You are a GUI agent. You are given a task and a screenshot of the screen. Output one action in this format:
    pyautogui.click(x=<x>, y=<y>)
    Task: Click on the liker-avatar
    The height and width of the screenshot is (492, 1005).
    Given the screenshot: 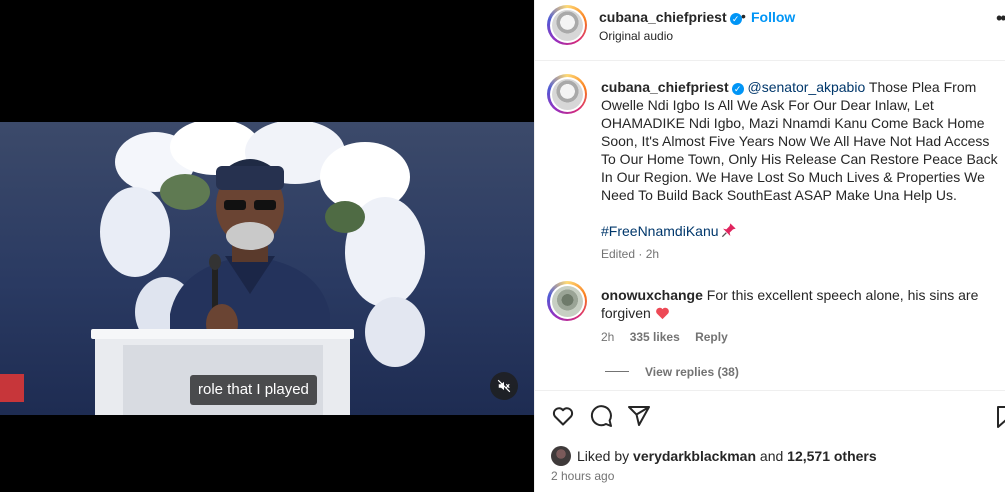 What is the action you would take?
    pyautogui.click(x=561, y=456)
    